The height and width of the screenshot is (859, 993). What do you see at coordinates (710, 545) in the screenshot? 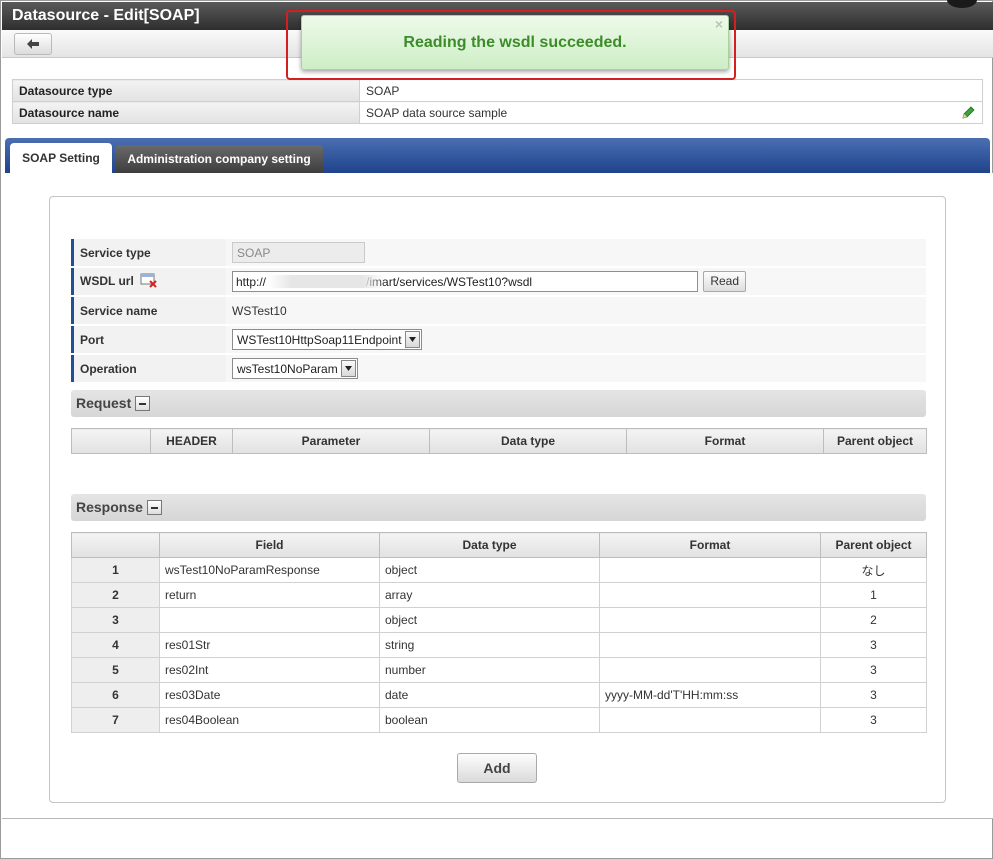
I see `response-col-format: Format` at bounding box center [710, 545].